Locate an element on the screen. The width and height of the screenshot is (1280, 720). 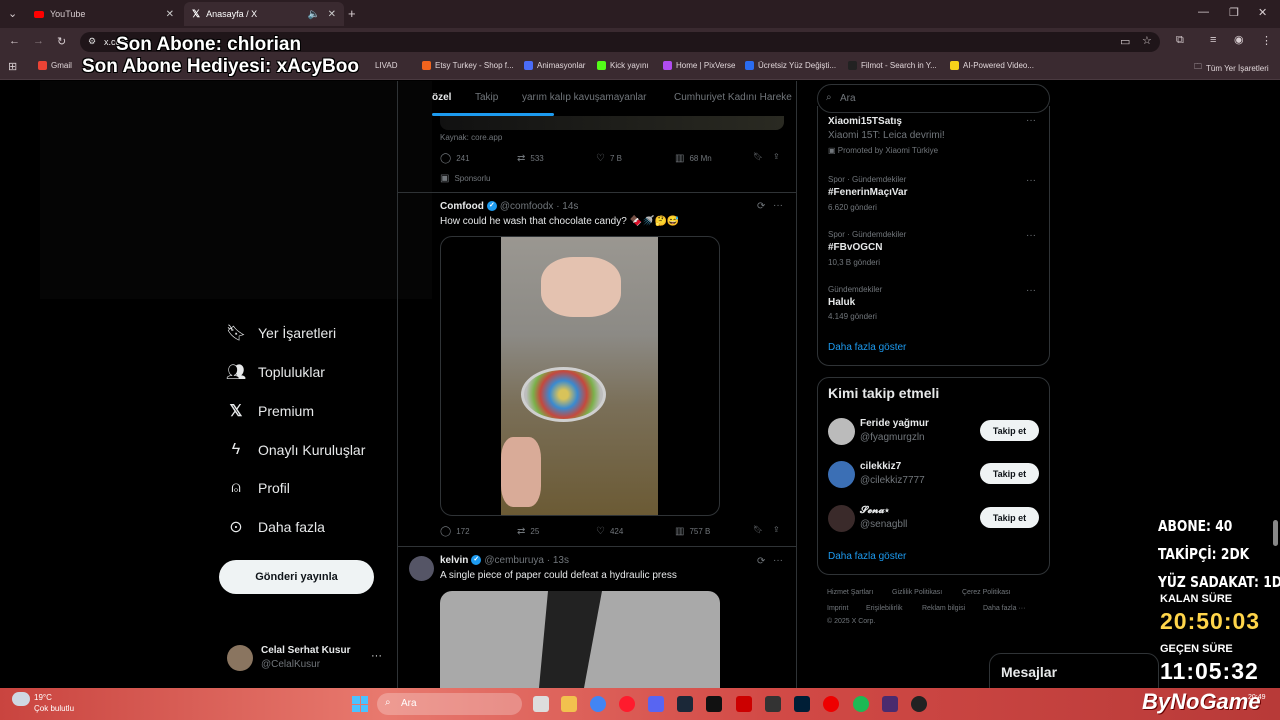
trend-item: Xiaomi15TSatış is located at coordinates (865, 121).